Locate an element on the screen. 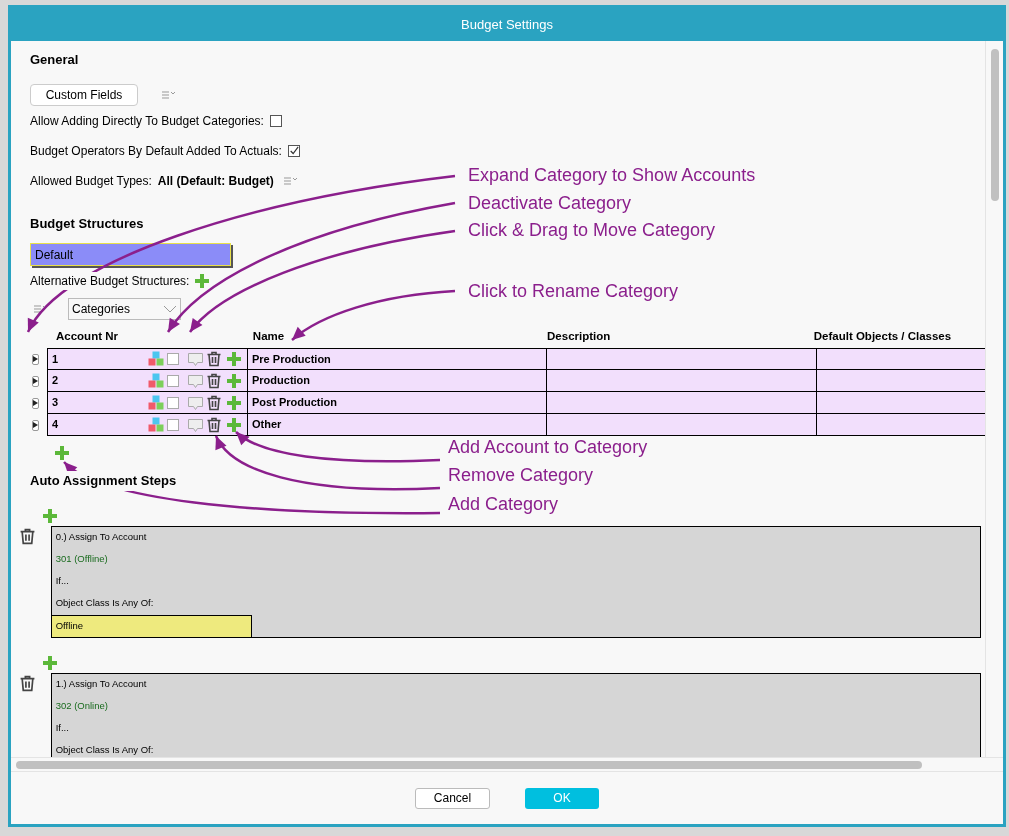  class-tag: Offline is located at coordinates (151, 625).